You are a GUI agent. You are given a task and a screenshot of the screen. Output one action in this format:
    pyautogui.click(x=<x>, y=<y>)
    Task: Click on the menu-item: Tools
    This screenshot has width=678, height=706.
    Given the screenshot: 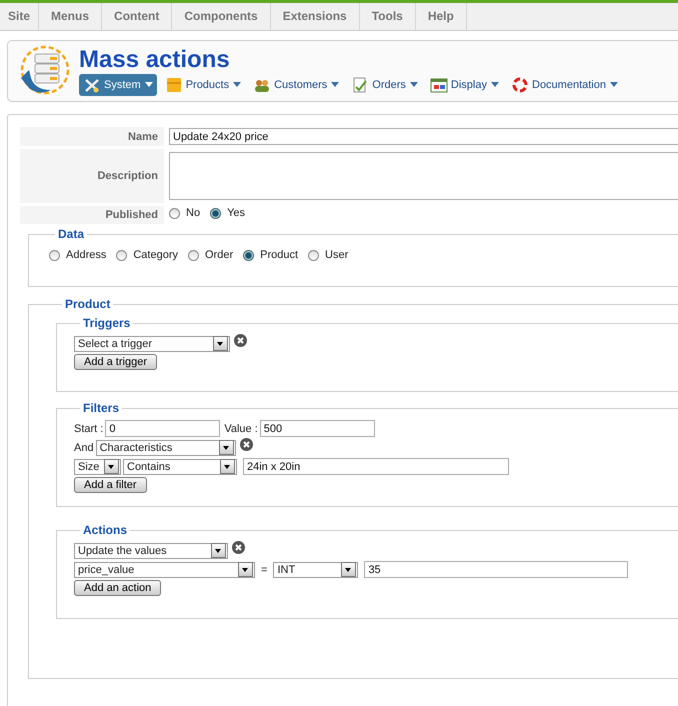 What is the action you would take?
    pyautogui.click(x=388, y=16)
    